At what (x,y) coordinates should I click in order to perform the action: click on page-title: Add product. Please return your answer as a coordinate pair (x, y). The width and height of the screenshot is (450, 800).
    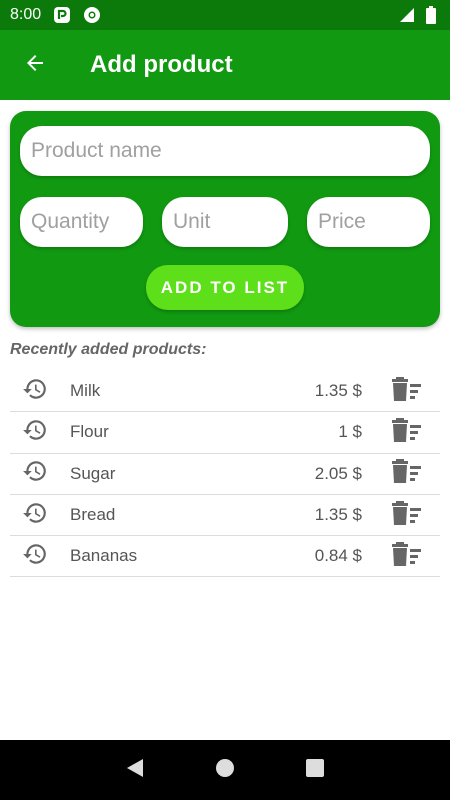
    Looking at the image, I should click on (161, 64).